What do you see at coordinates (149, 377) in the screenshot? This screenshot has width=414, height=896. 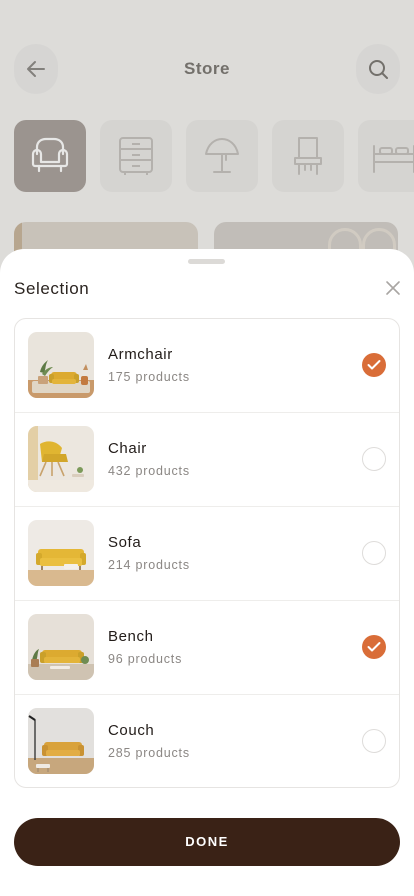 I see `item-count: 175 products` at bounding box center [149, 377].